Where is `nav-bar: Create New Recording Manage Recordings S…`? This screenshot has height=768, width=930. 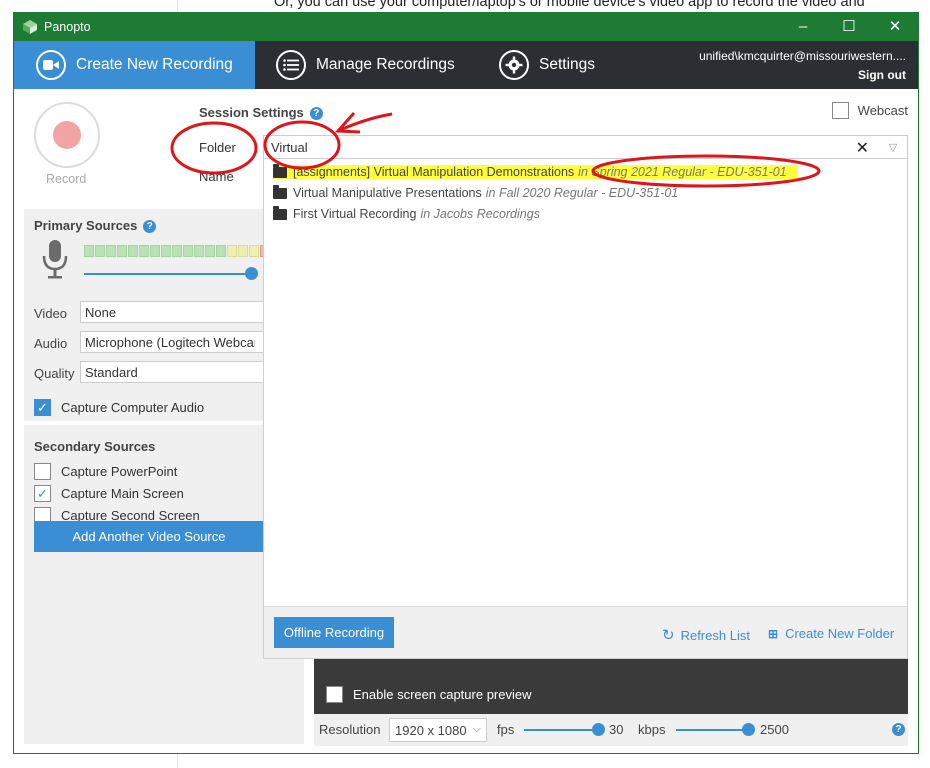
nav-bar: Create New Recording Manage Recordings S… is located at coordinates (466, 65).